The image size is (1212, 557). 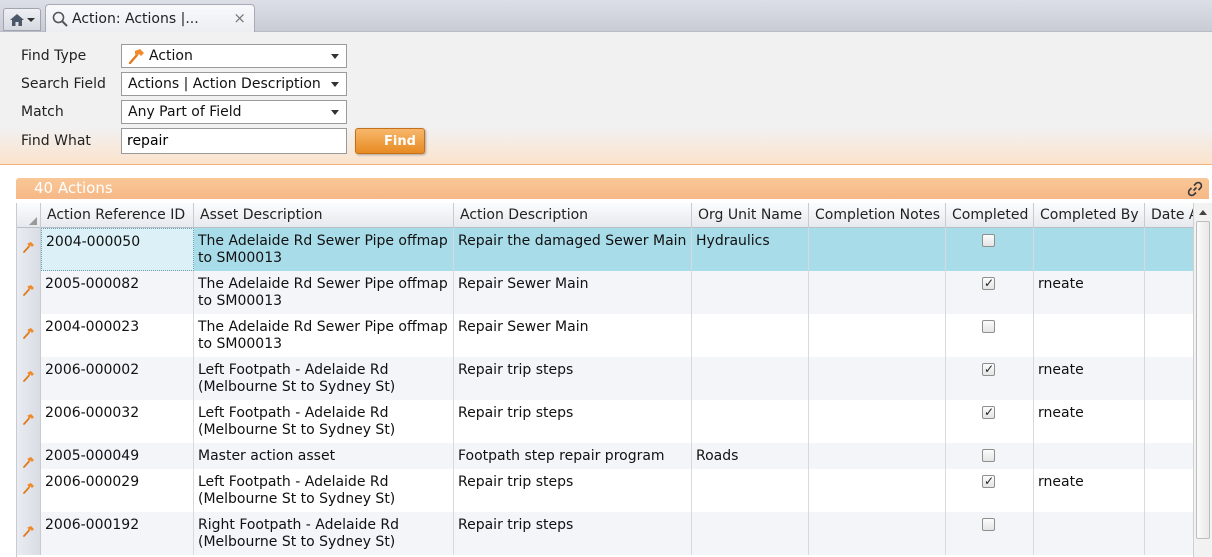 What do you see at coordinates (877, 215) in the screenshot?
I see `column-header-completion-notes: Completion Notes` at bounding box center [877, 215].